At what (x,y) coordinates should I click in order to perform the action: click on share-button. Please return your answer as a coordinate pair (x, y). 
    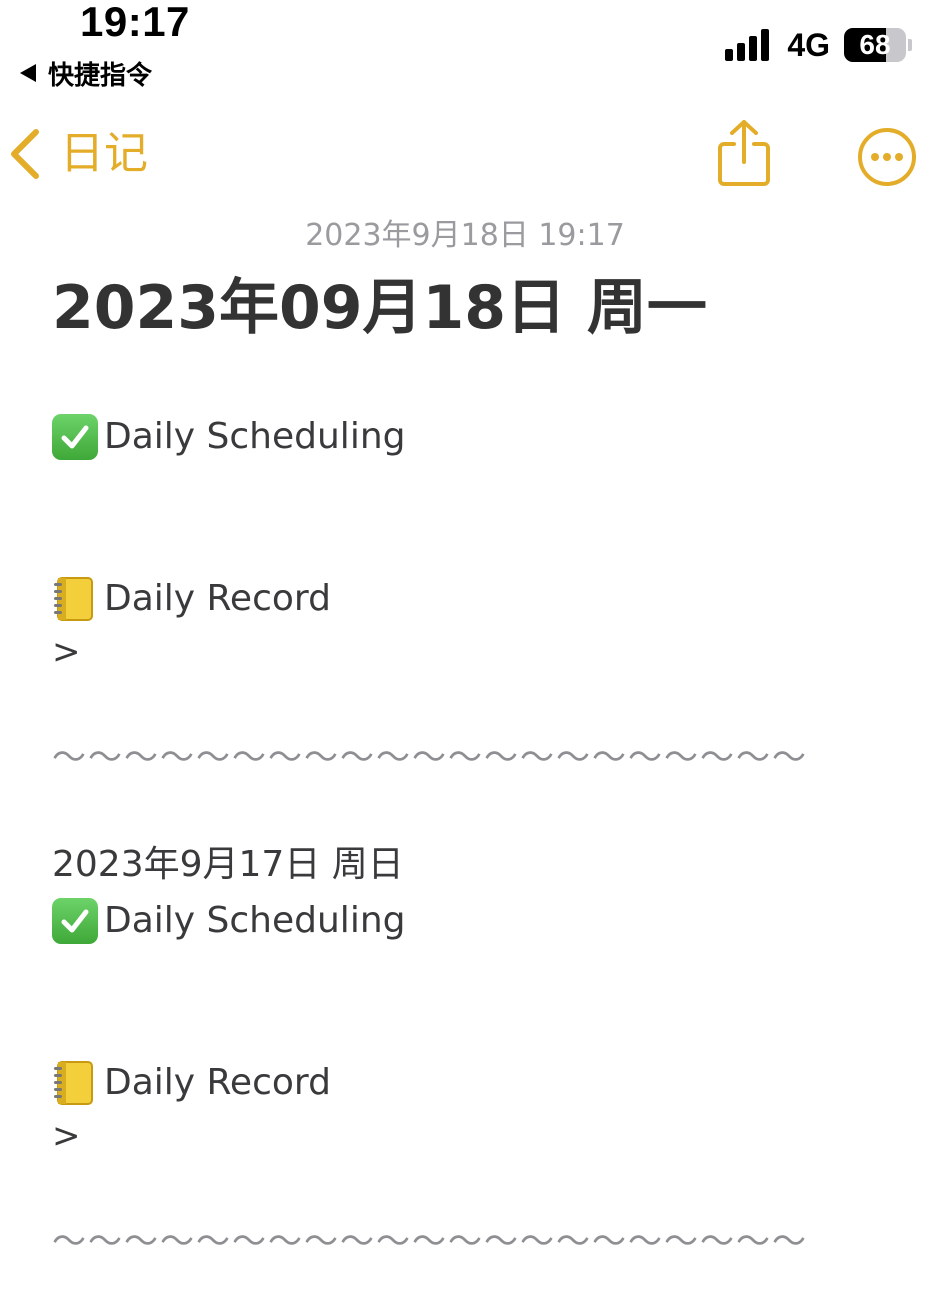
    Looking at the image, I should click on (744, 155).